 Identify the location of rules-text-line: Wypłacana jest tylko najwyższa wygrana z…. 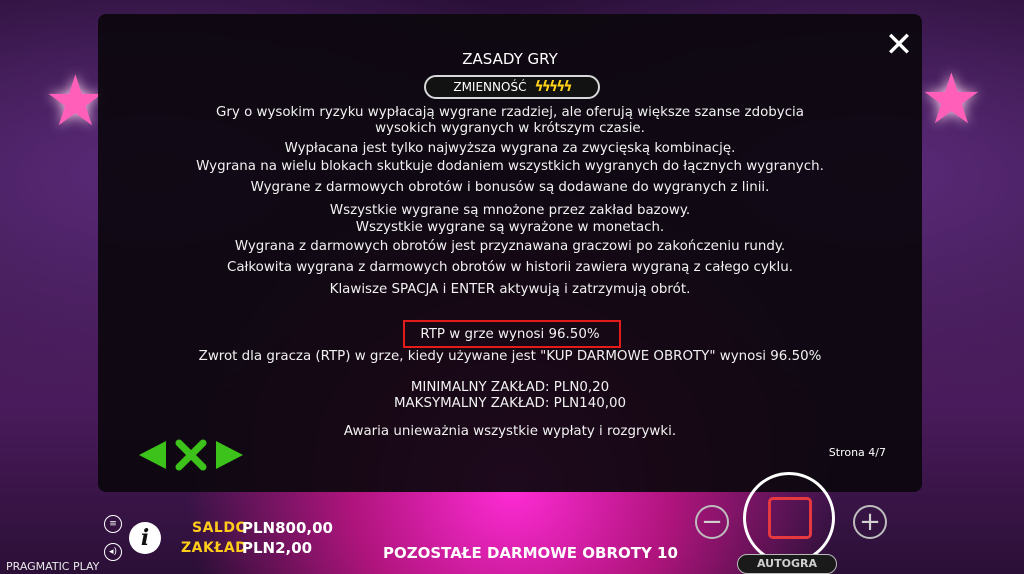
(510, 148).